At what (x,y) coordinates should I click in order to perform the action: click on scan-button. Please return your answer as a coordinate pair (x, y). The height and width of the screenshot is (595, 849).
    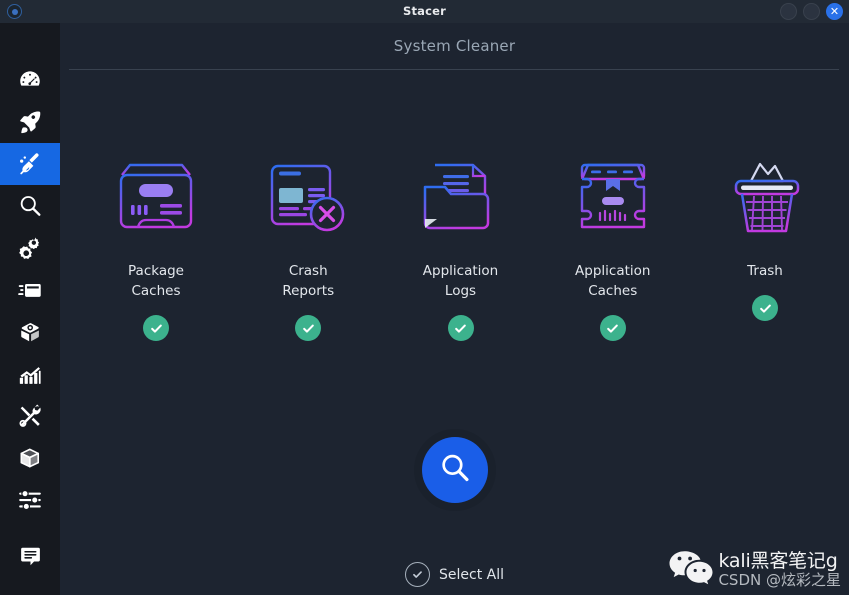
    Looking at the image, I should click on (454, 470).